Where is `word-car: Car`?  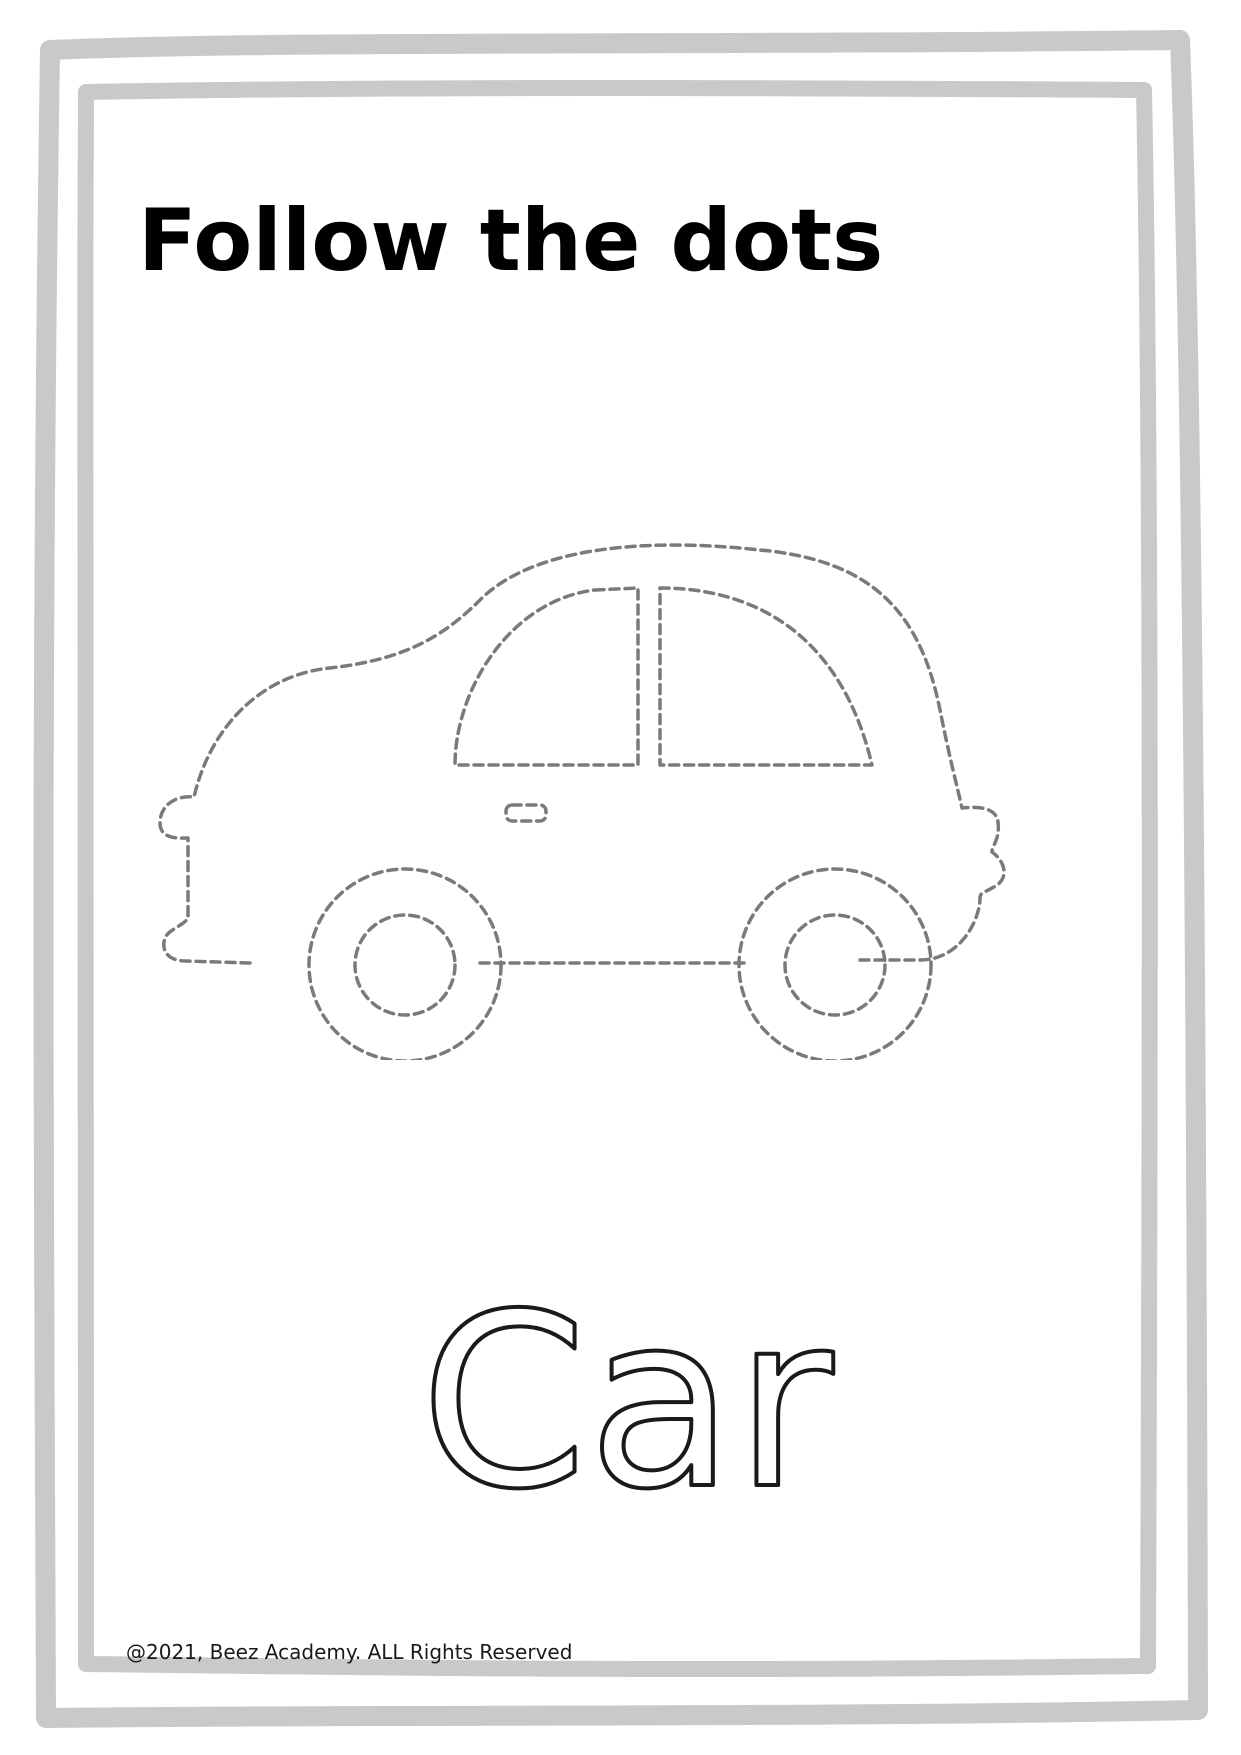 word-car: Car is located at coordinates (627, 1395).